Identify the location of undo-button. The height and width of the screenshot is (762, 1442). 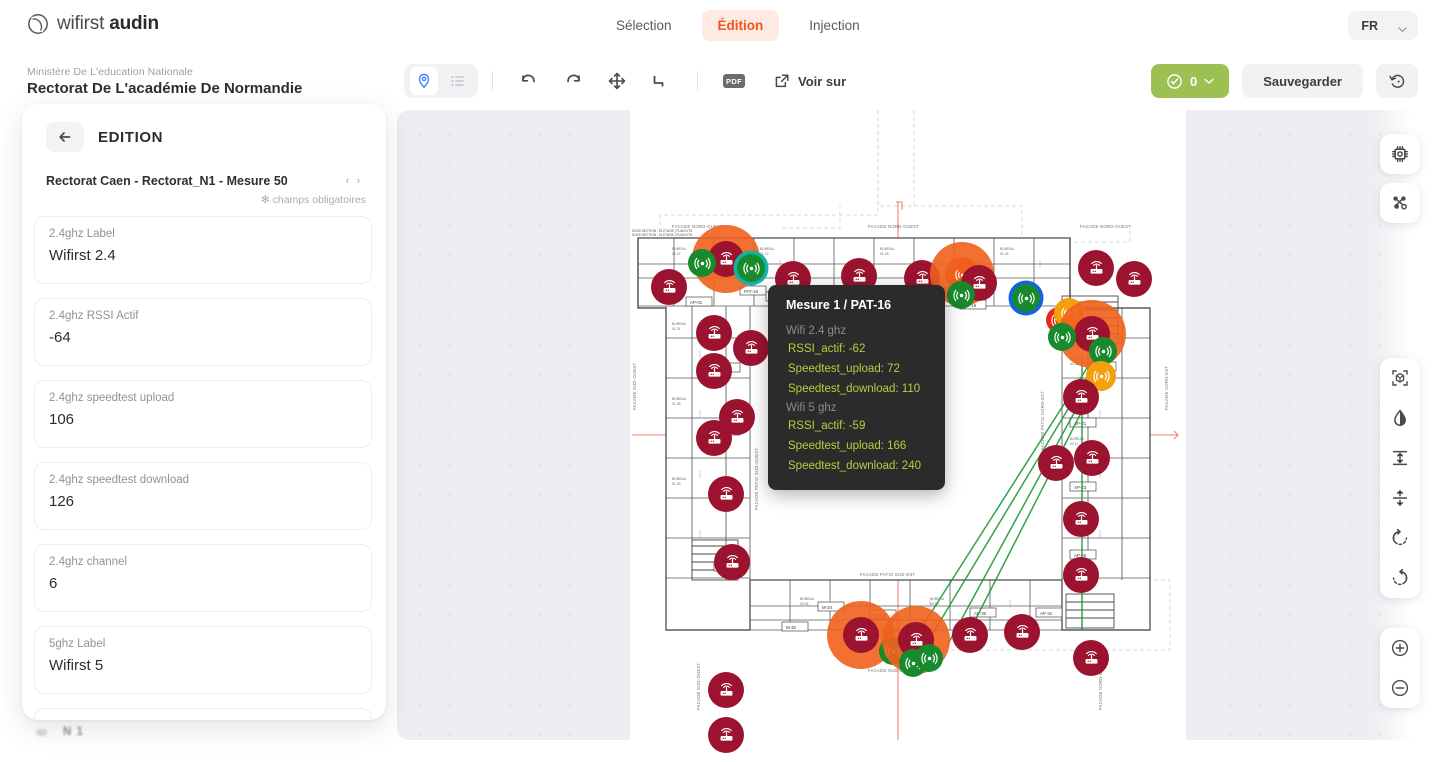
(529, 81).